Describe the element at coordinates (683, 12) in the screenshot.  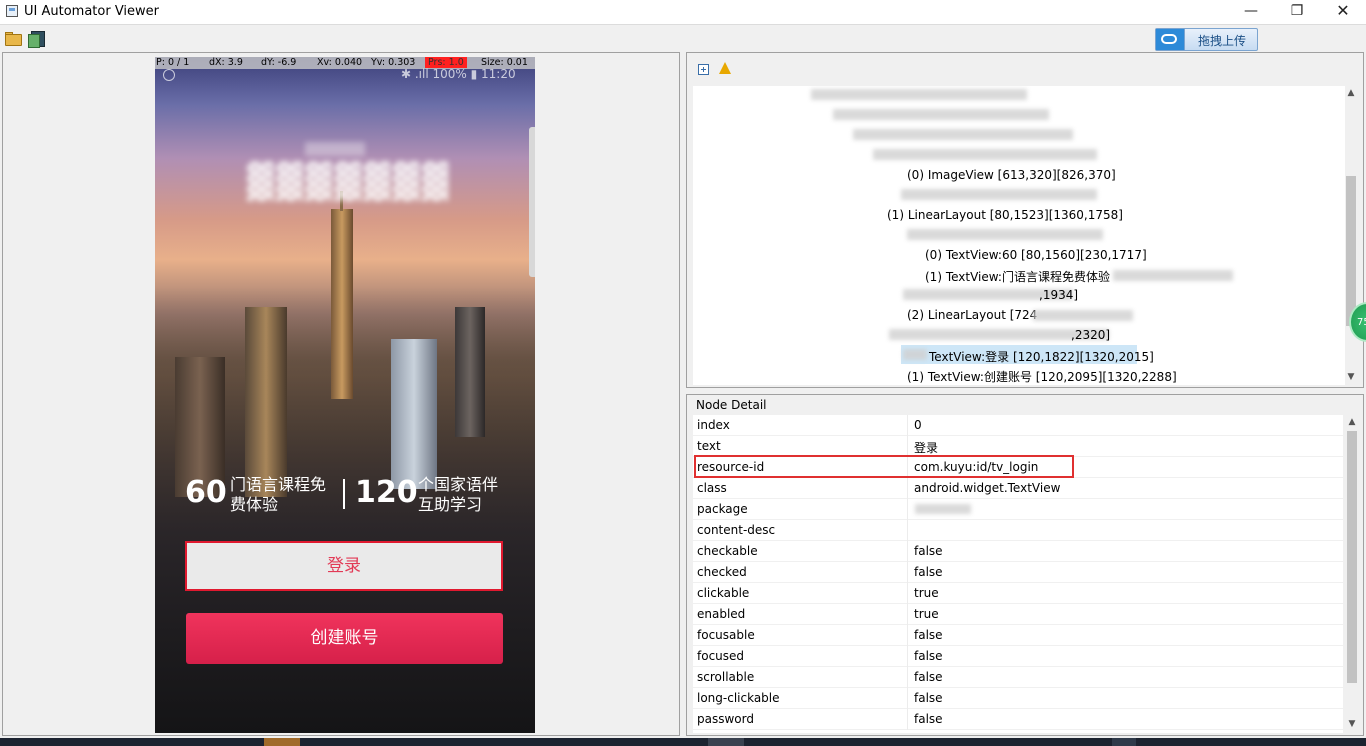
I see `title-bar: UI Automator Viewer — ❐ ✕` at that location.